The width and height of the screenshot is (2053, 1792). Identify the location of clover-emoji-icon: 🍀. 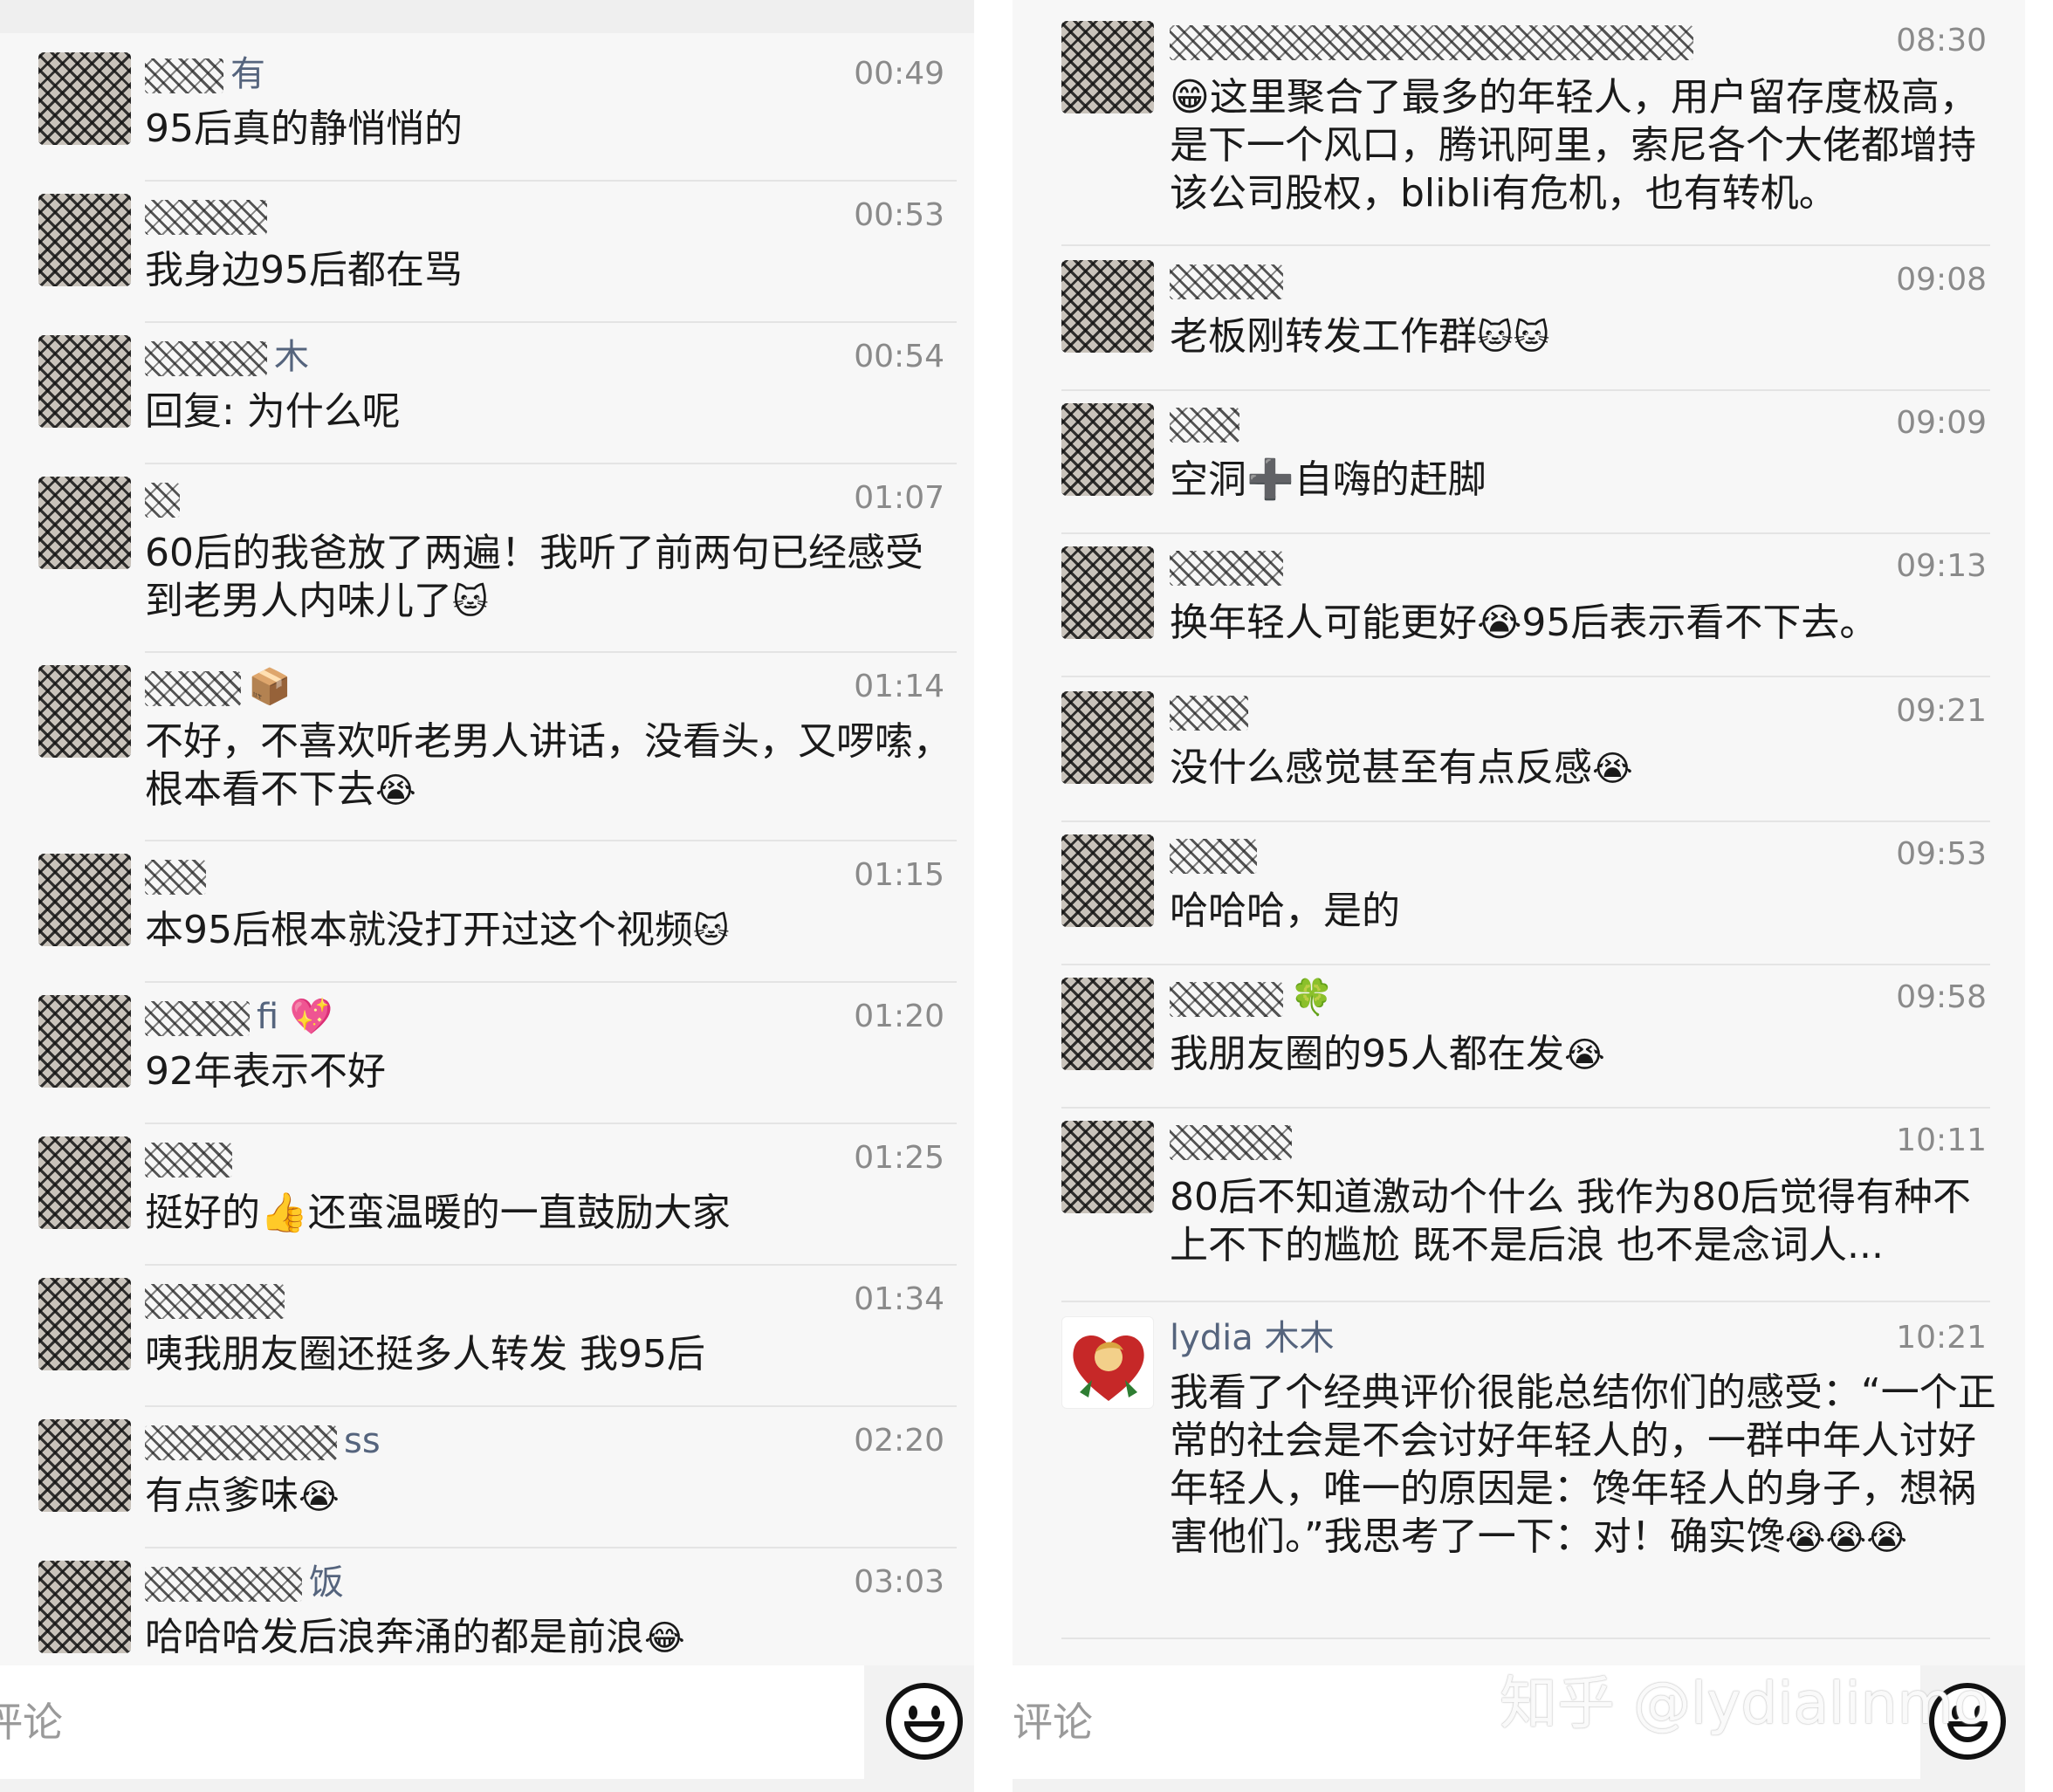
(1312, 998).